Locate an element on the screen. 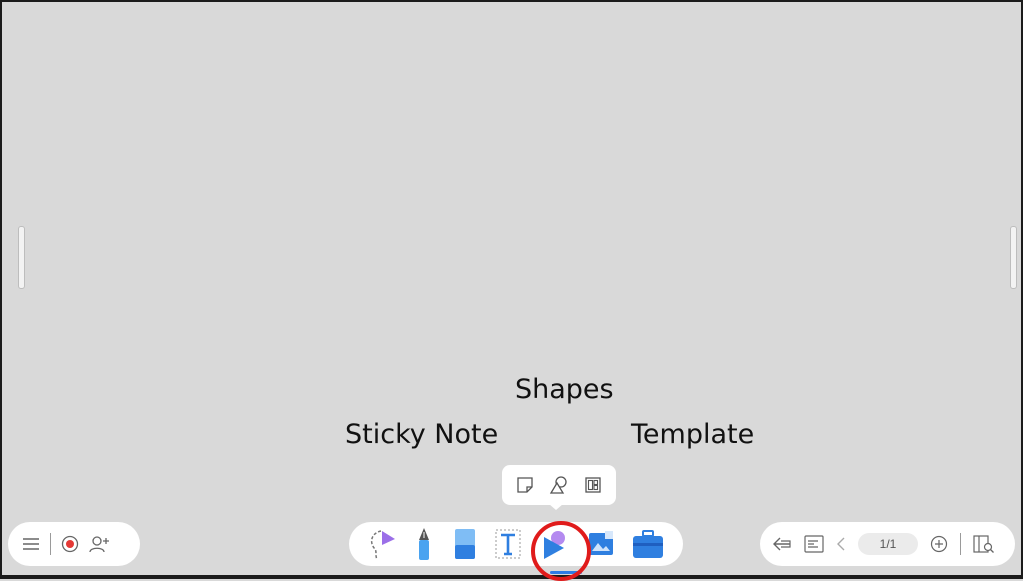 The width and height of the screenshot is (1023, 581). eraser-icon is located at coordinates (465, 544).